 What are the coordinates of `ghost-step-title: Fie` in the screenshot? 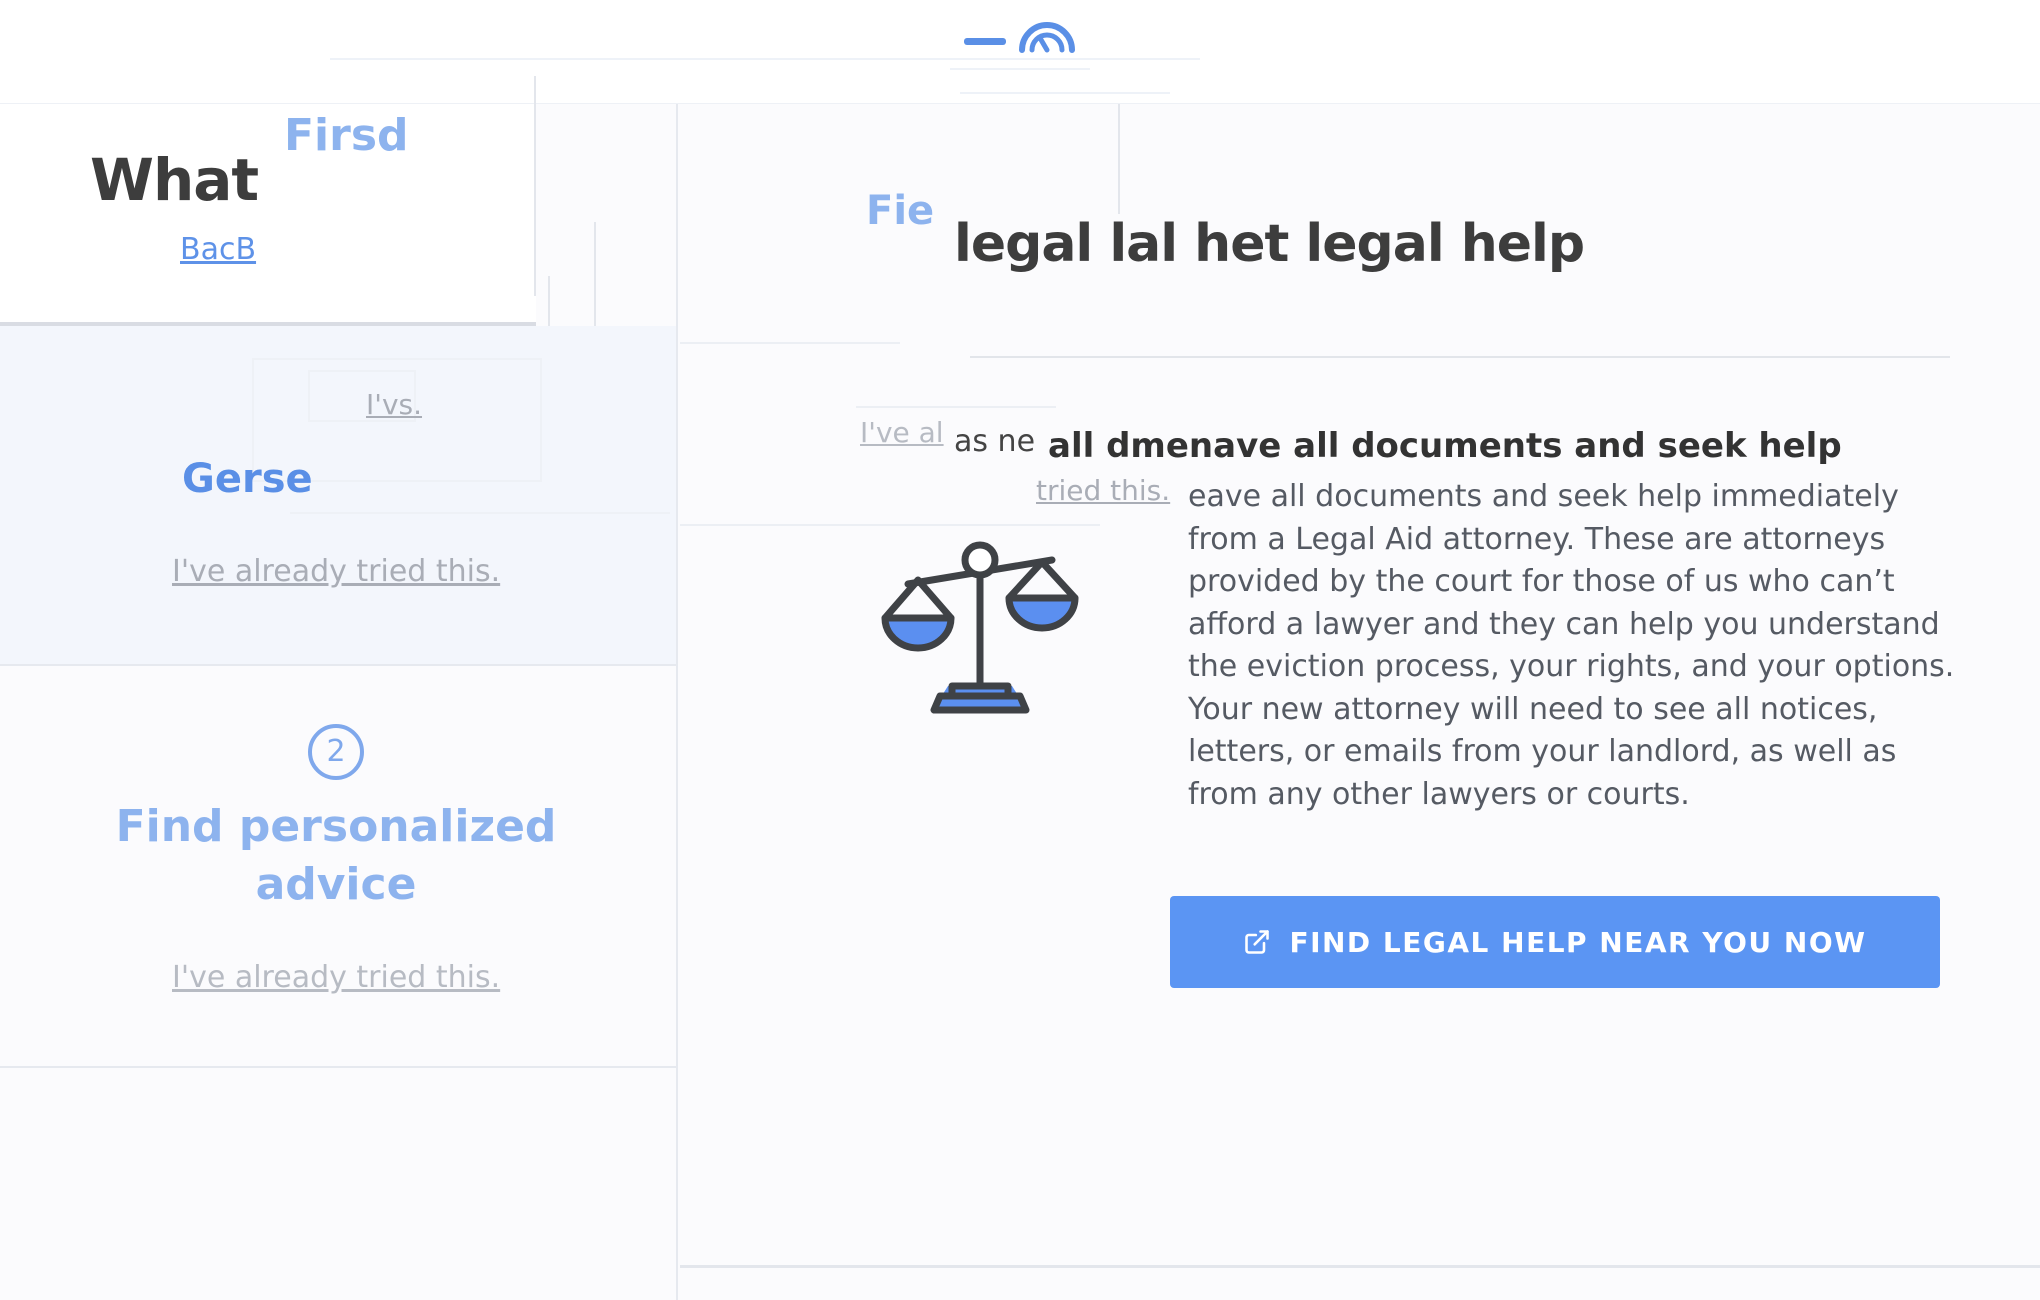 It's located at (900, 211).